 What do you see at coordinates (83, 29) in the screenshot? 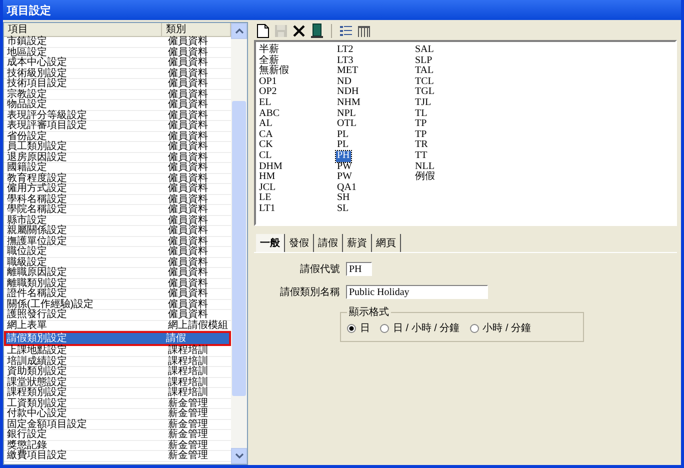
I see `column-header: 項目` at bounding box center [83, 29].